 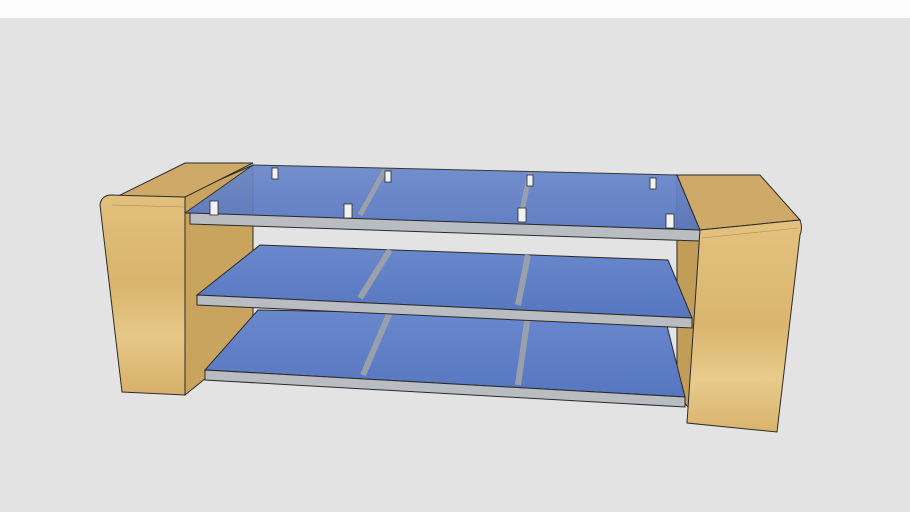 What do you see at coordinates (739, 303) in the screenshot?
I see `right-wooden-panel` at bounding box center [739, 303].